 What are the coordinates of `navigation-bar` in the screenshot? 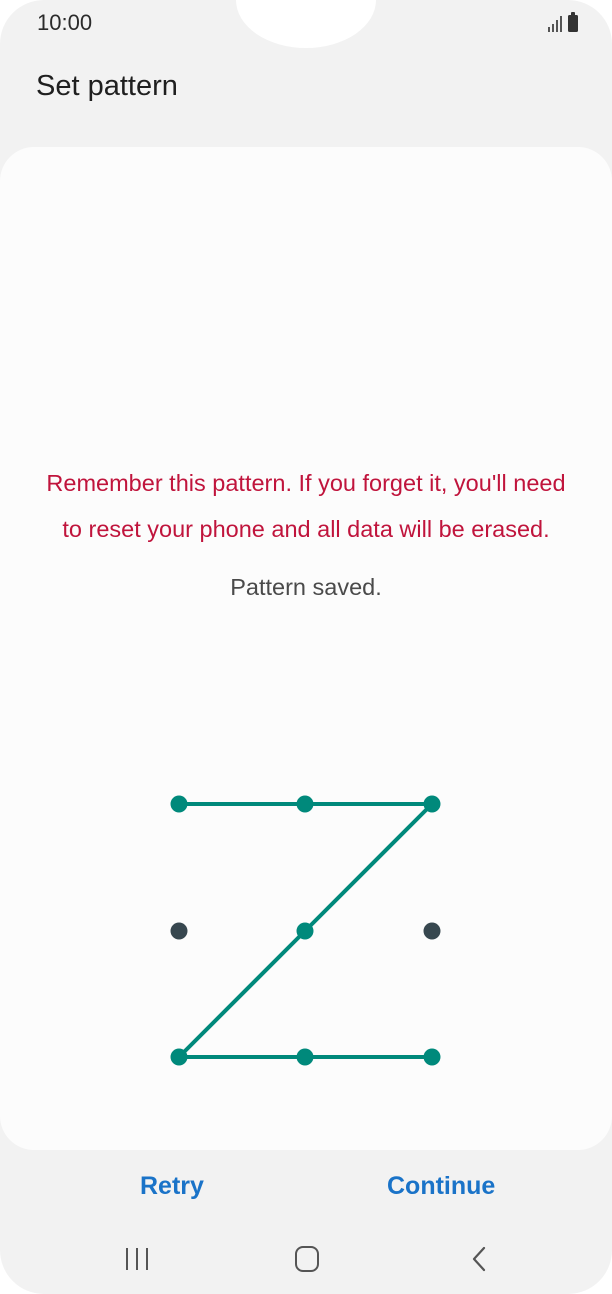 It's located at (306, 1260).